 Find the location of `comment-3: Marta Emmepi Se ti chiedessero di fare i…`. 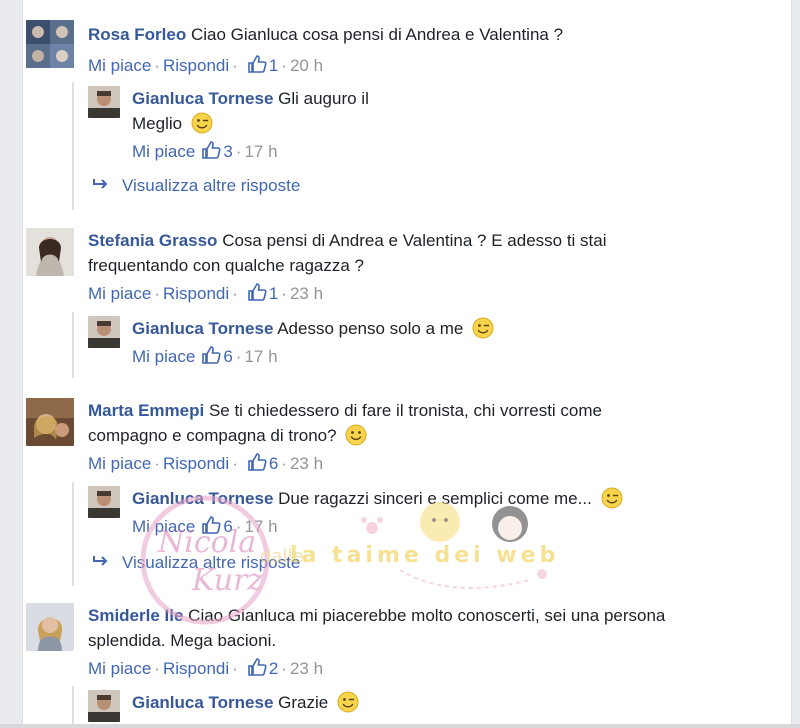

comment-3: Marta Emmepi Se ti chiedessero di fare i… is located at coordinates (396, 438).